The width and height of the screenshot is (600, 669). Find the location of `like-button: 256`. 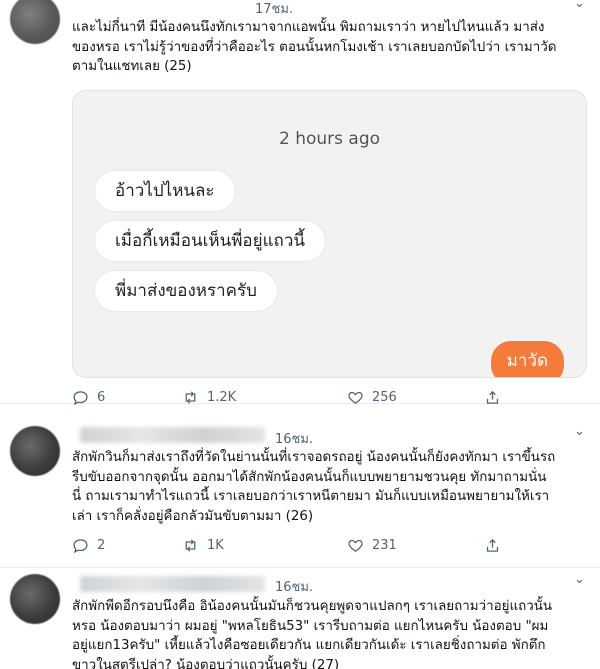

like-button: 256 is located at coordinates (372, 397).